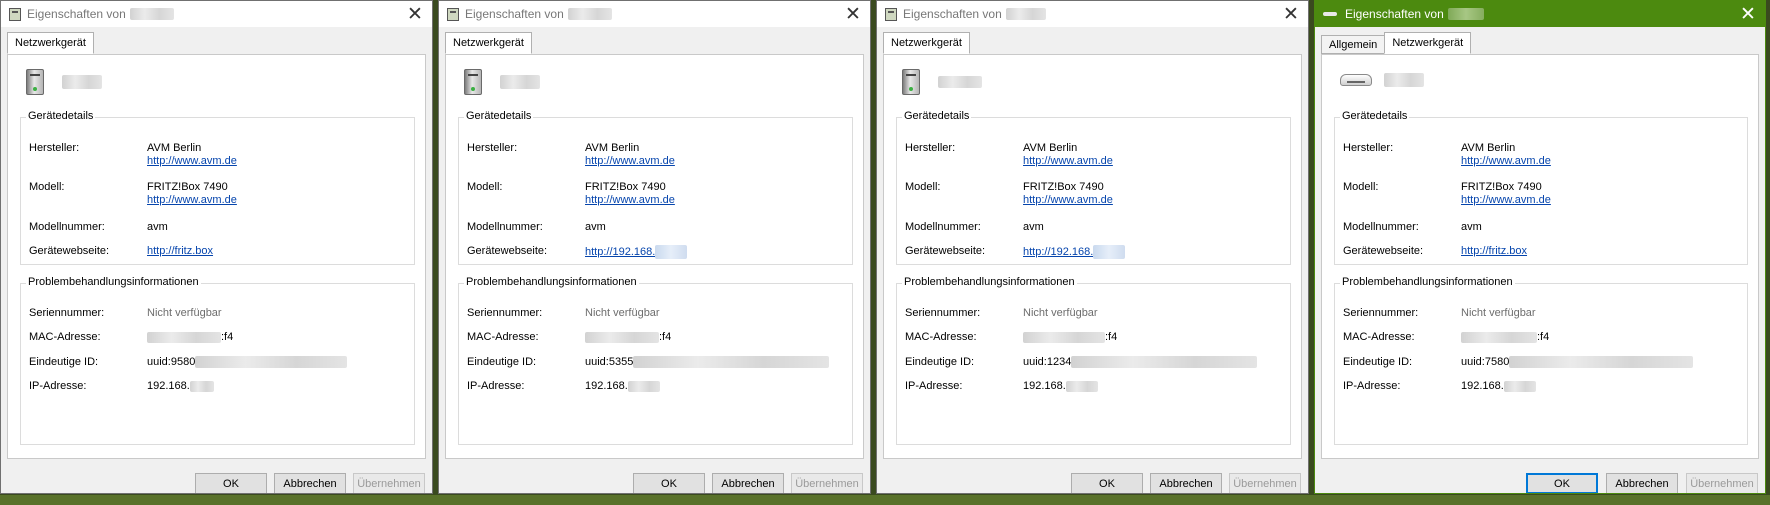 The height and width of the screenshot is (505, 1770). I want to click on uid-prefix: uuid:9580, so click(171, 362).